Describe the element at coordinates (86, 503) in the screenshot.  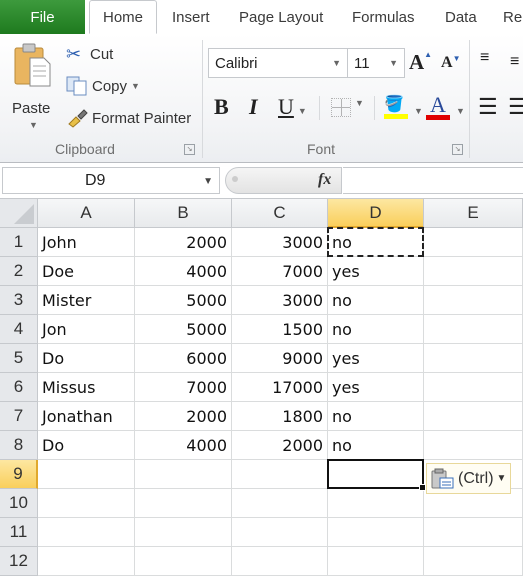
I see `cell-a10` at that location.